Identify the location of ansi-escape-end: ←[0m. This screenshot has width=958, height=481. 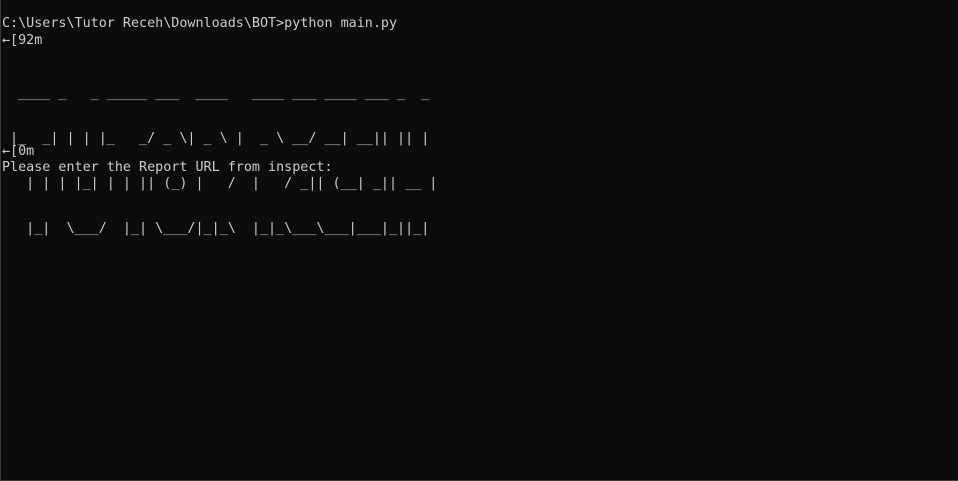
(18, 151).